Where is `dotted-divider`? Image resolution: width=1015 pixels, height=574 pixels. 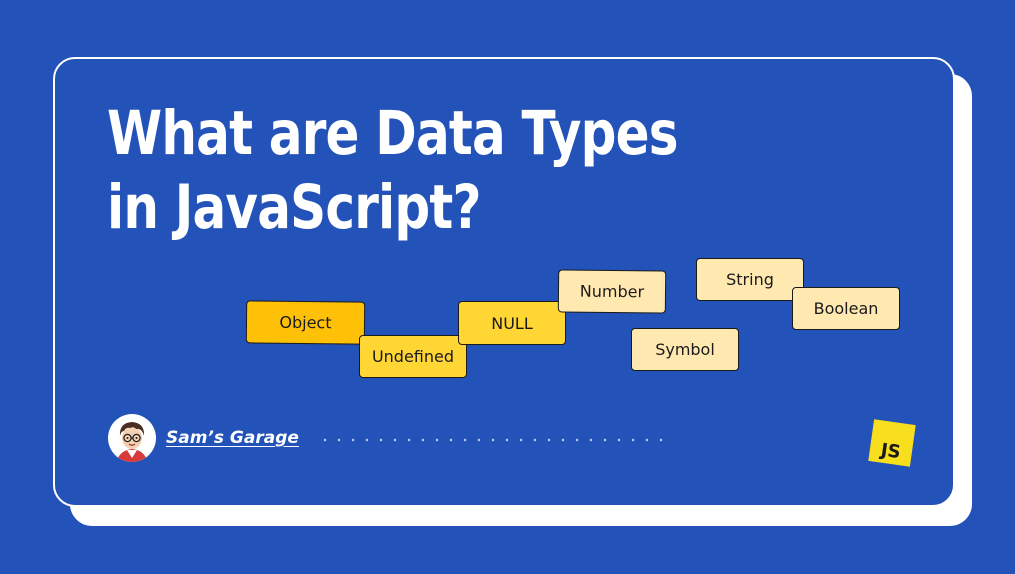
dotted-divider is located at coordinates (490, 440).